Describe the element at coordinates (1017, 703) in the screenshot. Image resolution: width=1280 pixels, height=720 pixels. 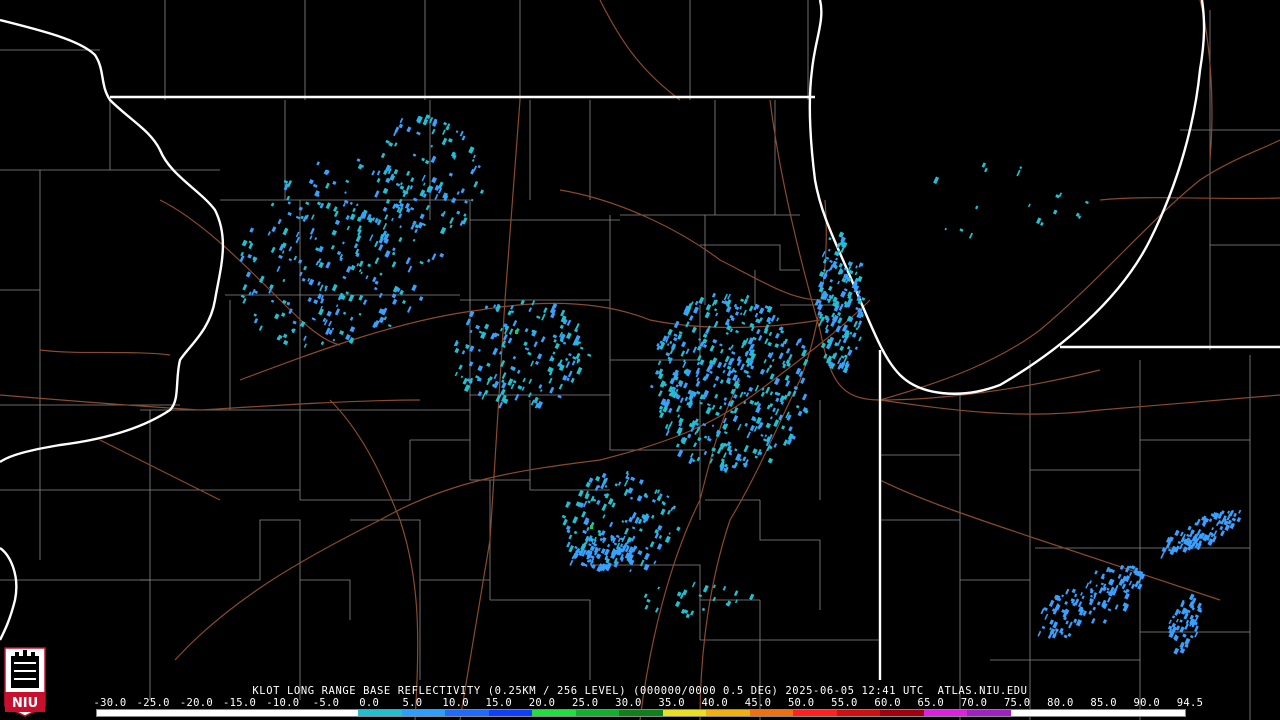
I see `scale-label: 75.0` at that location.